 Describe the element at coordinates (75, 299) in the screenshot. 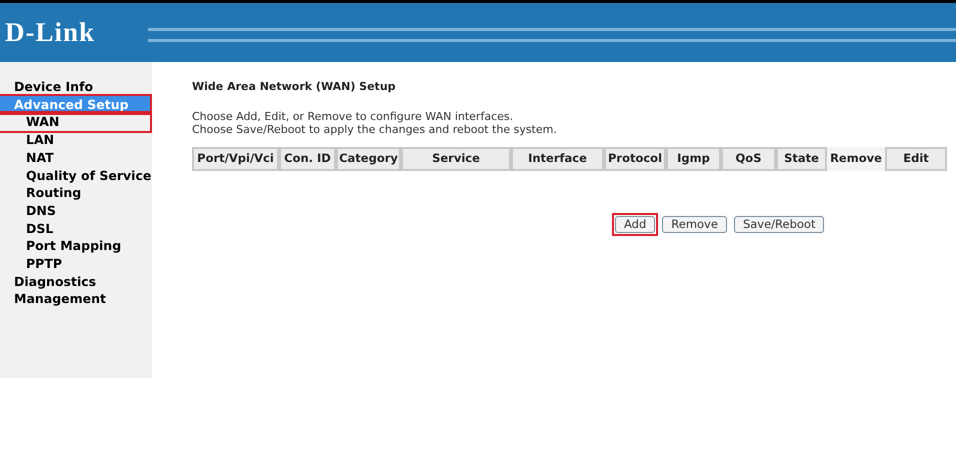

I see `nav-item: Management` at that location.